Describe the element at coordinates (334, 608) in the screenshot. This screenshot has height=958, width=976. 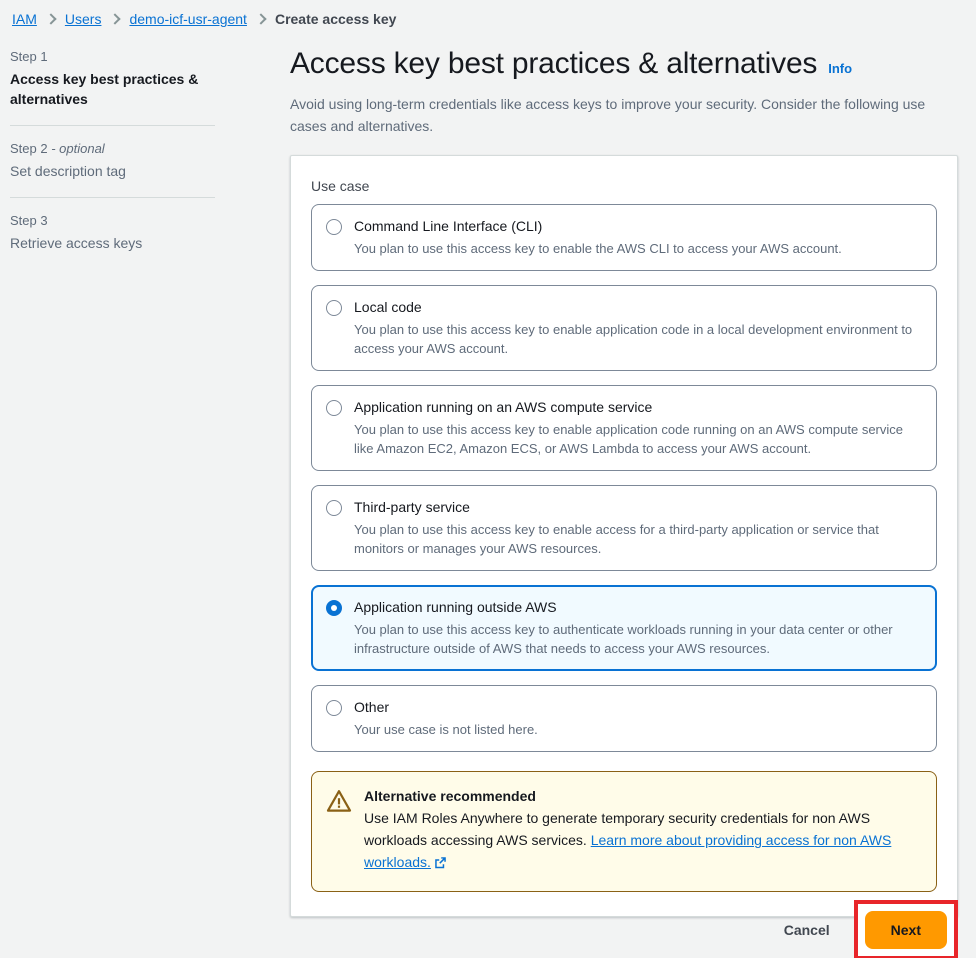
I see `radio-icon-selected` at that location.